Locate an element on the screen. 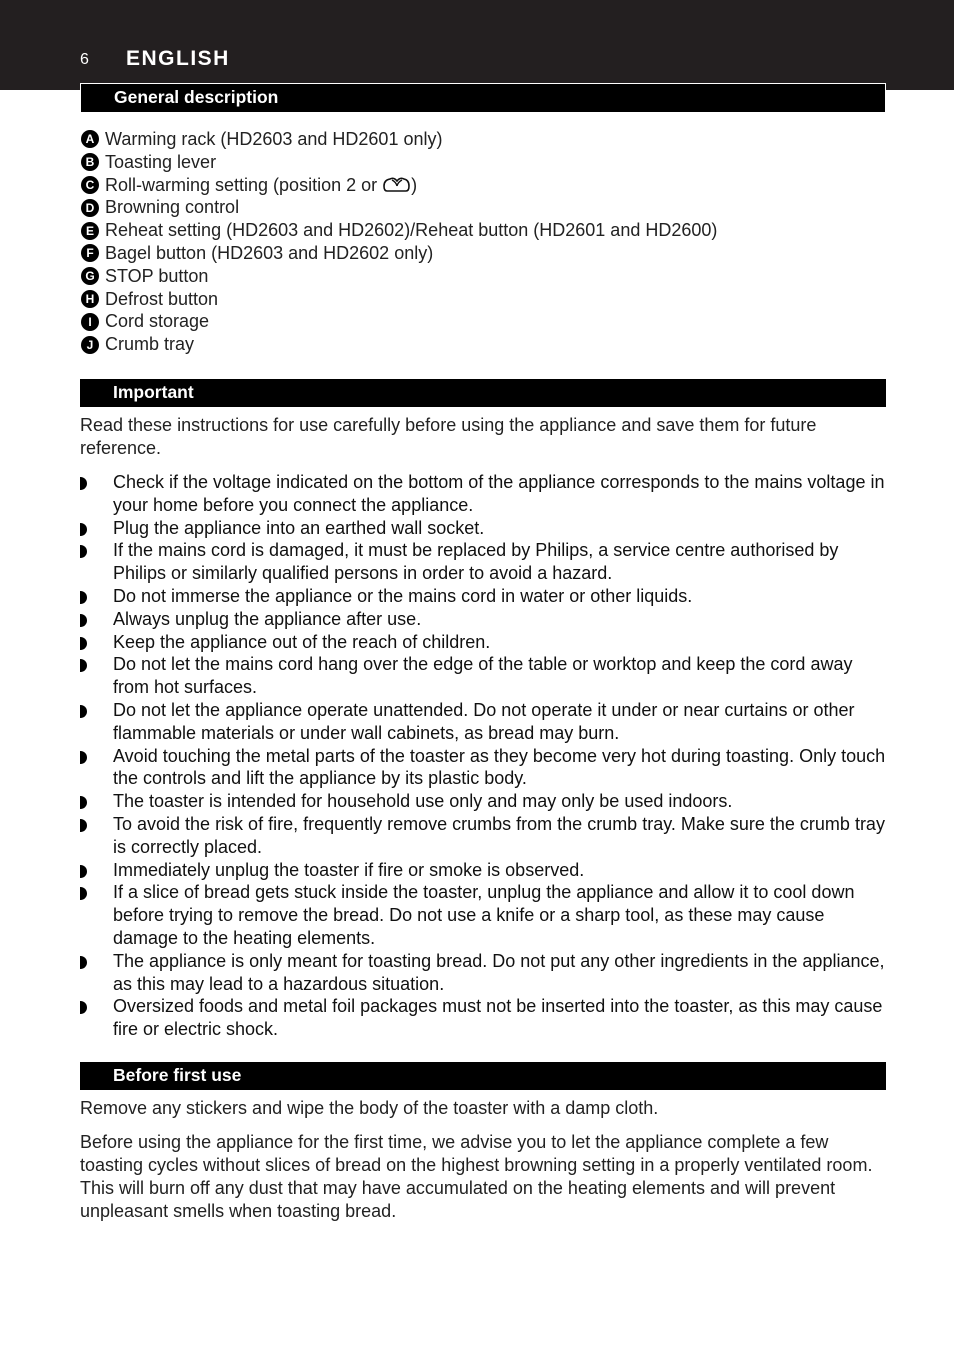  header-band is located at coordinates (477, 45).